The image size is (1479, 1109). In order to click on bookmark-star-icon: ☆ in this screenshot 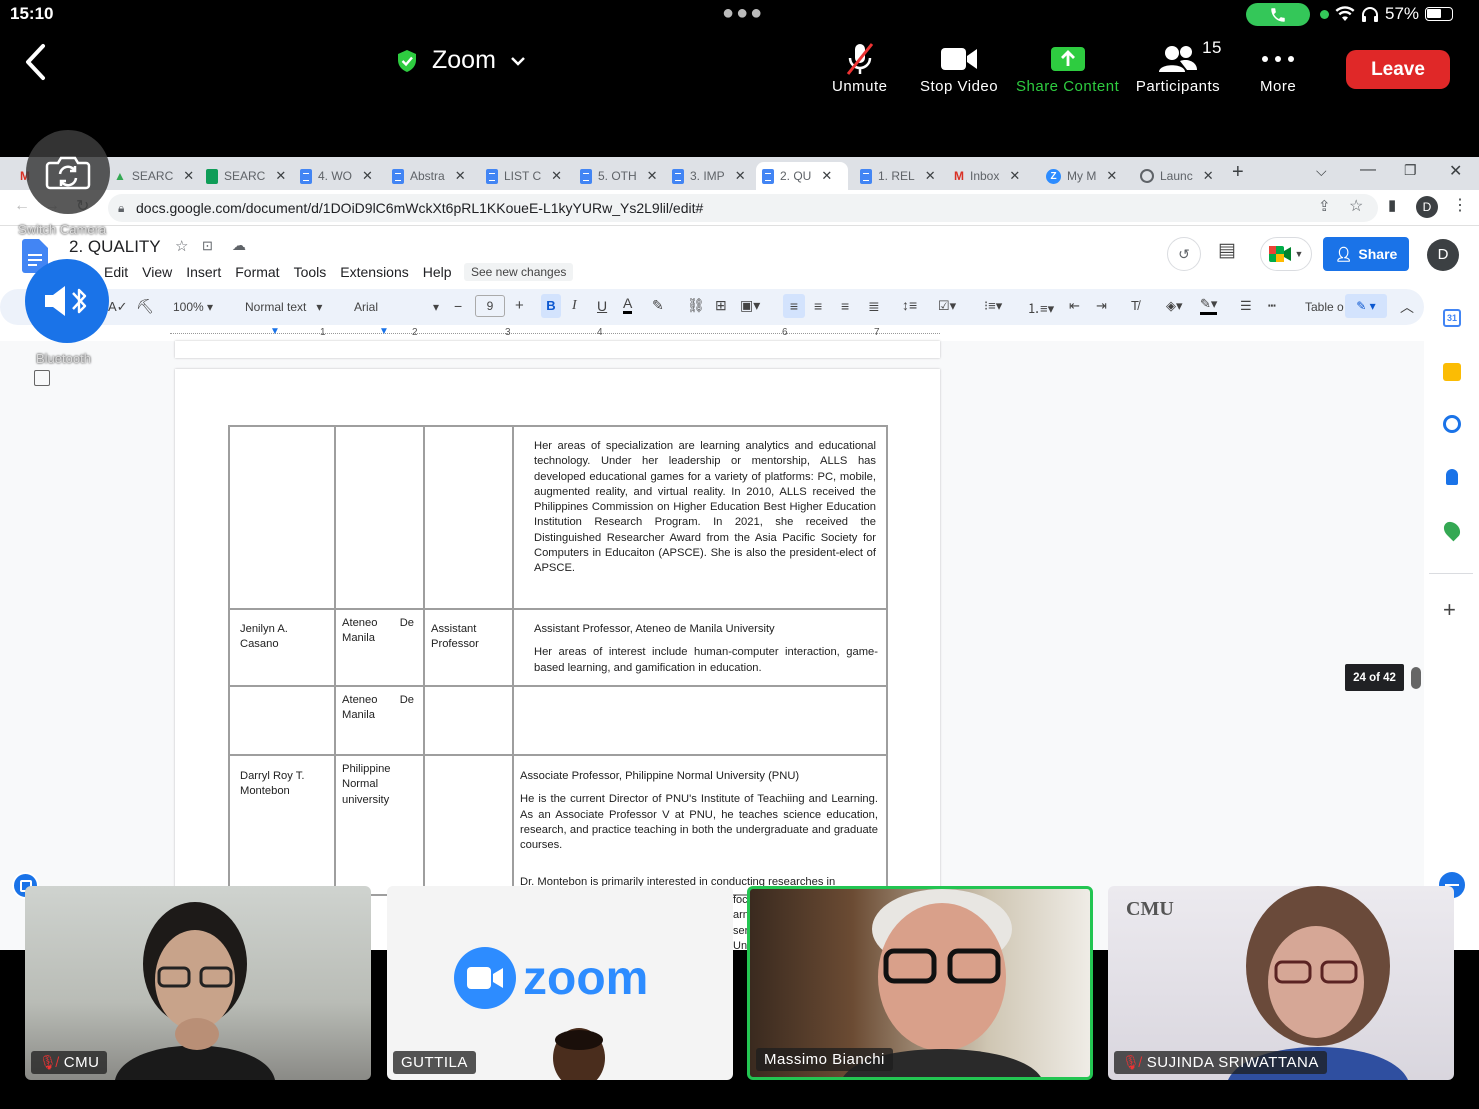, I will do `click(1356, 206)`.